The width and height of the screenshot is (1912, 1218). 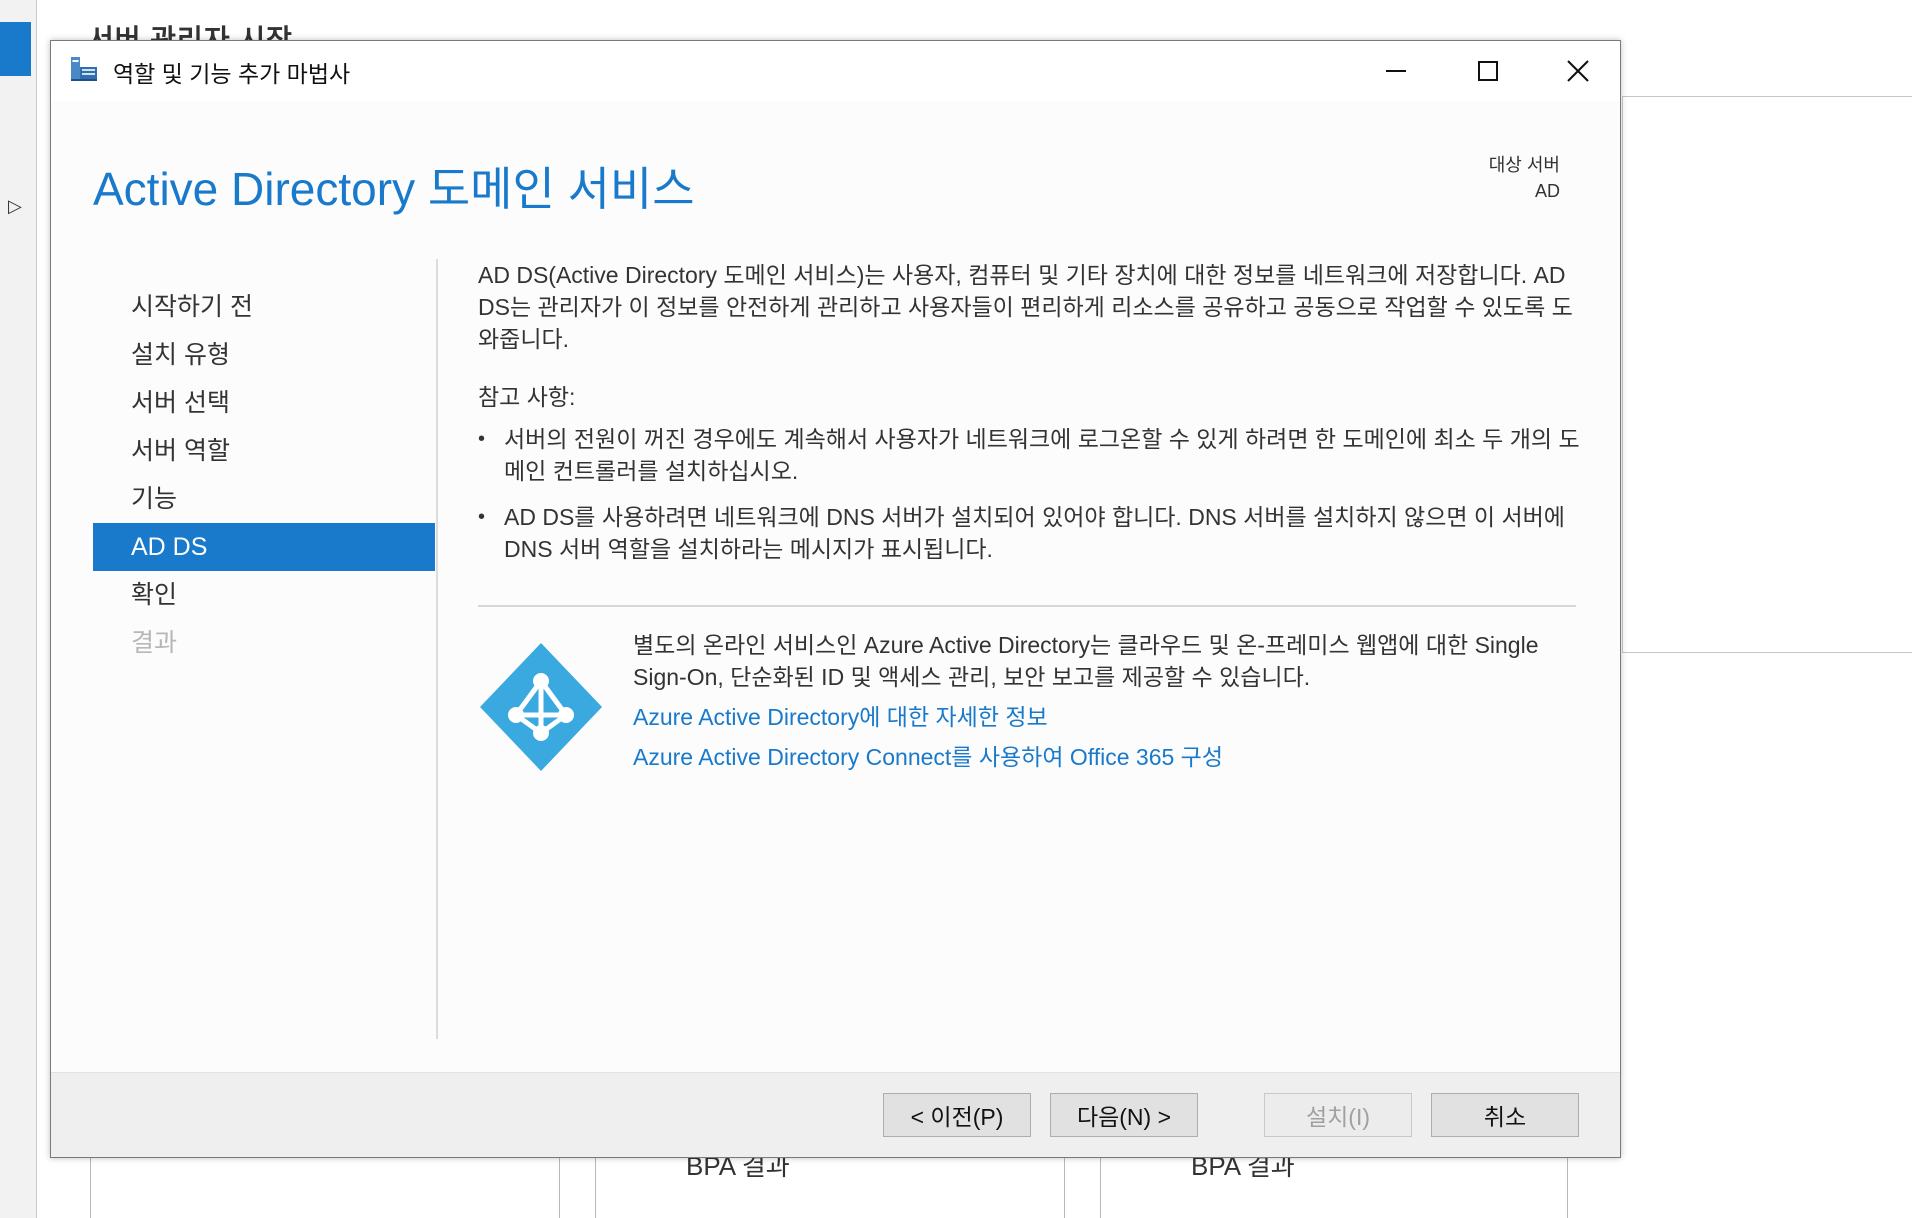 What do you see at coordinates (541, 707) in the screenshot?
I see `azure-active-directory-logo` at bounding box center [541, 707].